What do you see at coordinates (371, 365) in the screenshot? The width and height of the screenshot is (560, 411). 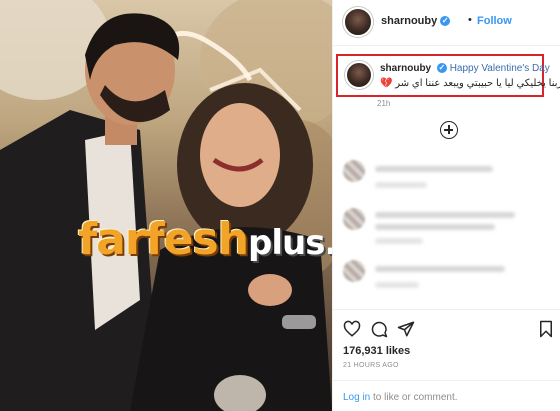 I see `post-timestamp: 21 HOURS AGO` at bounding box center [371, 365].